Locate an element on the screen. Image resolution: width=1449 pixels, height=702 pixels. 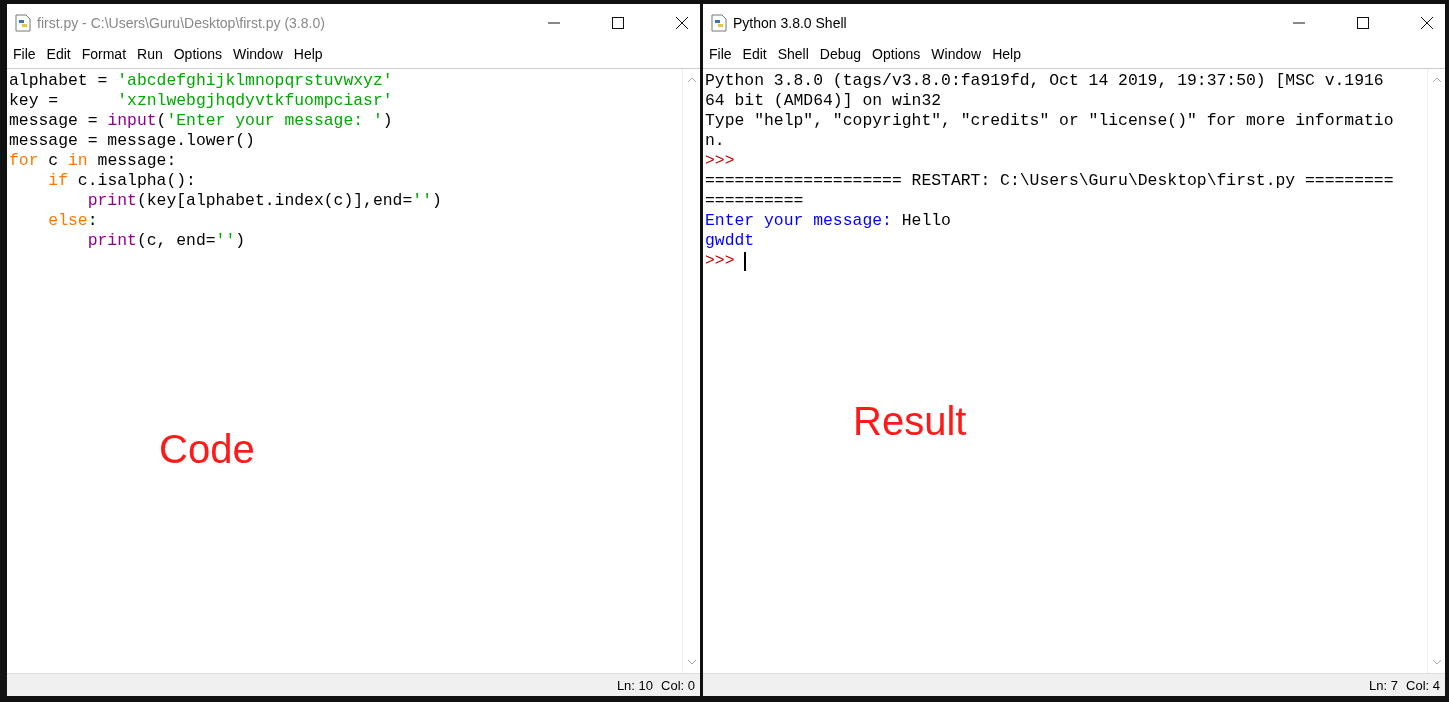
code-text: key = is located at coordinates (34, 101).